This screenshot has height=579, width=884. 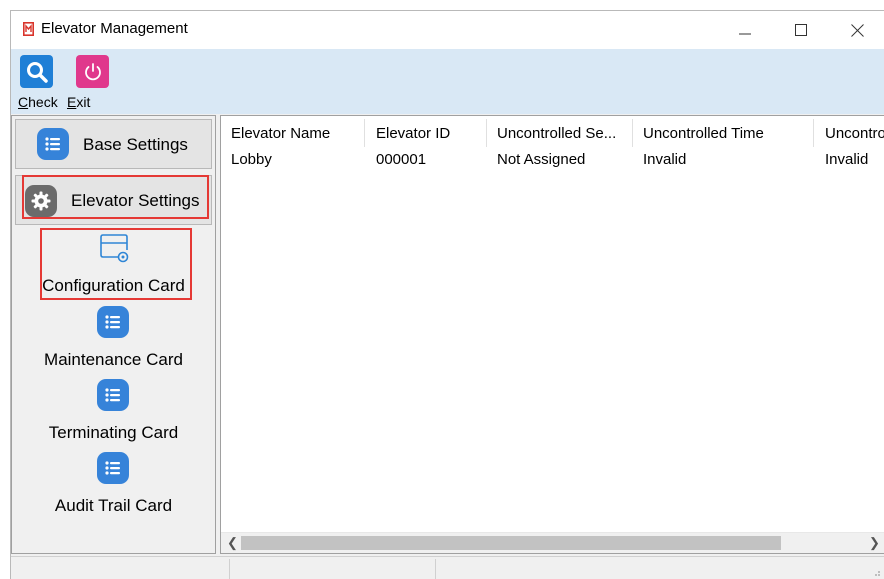 I want to click on search-icon, so click(x=37, y=72).